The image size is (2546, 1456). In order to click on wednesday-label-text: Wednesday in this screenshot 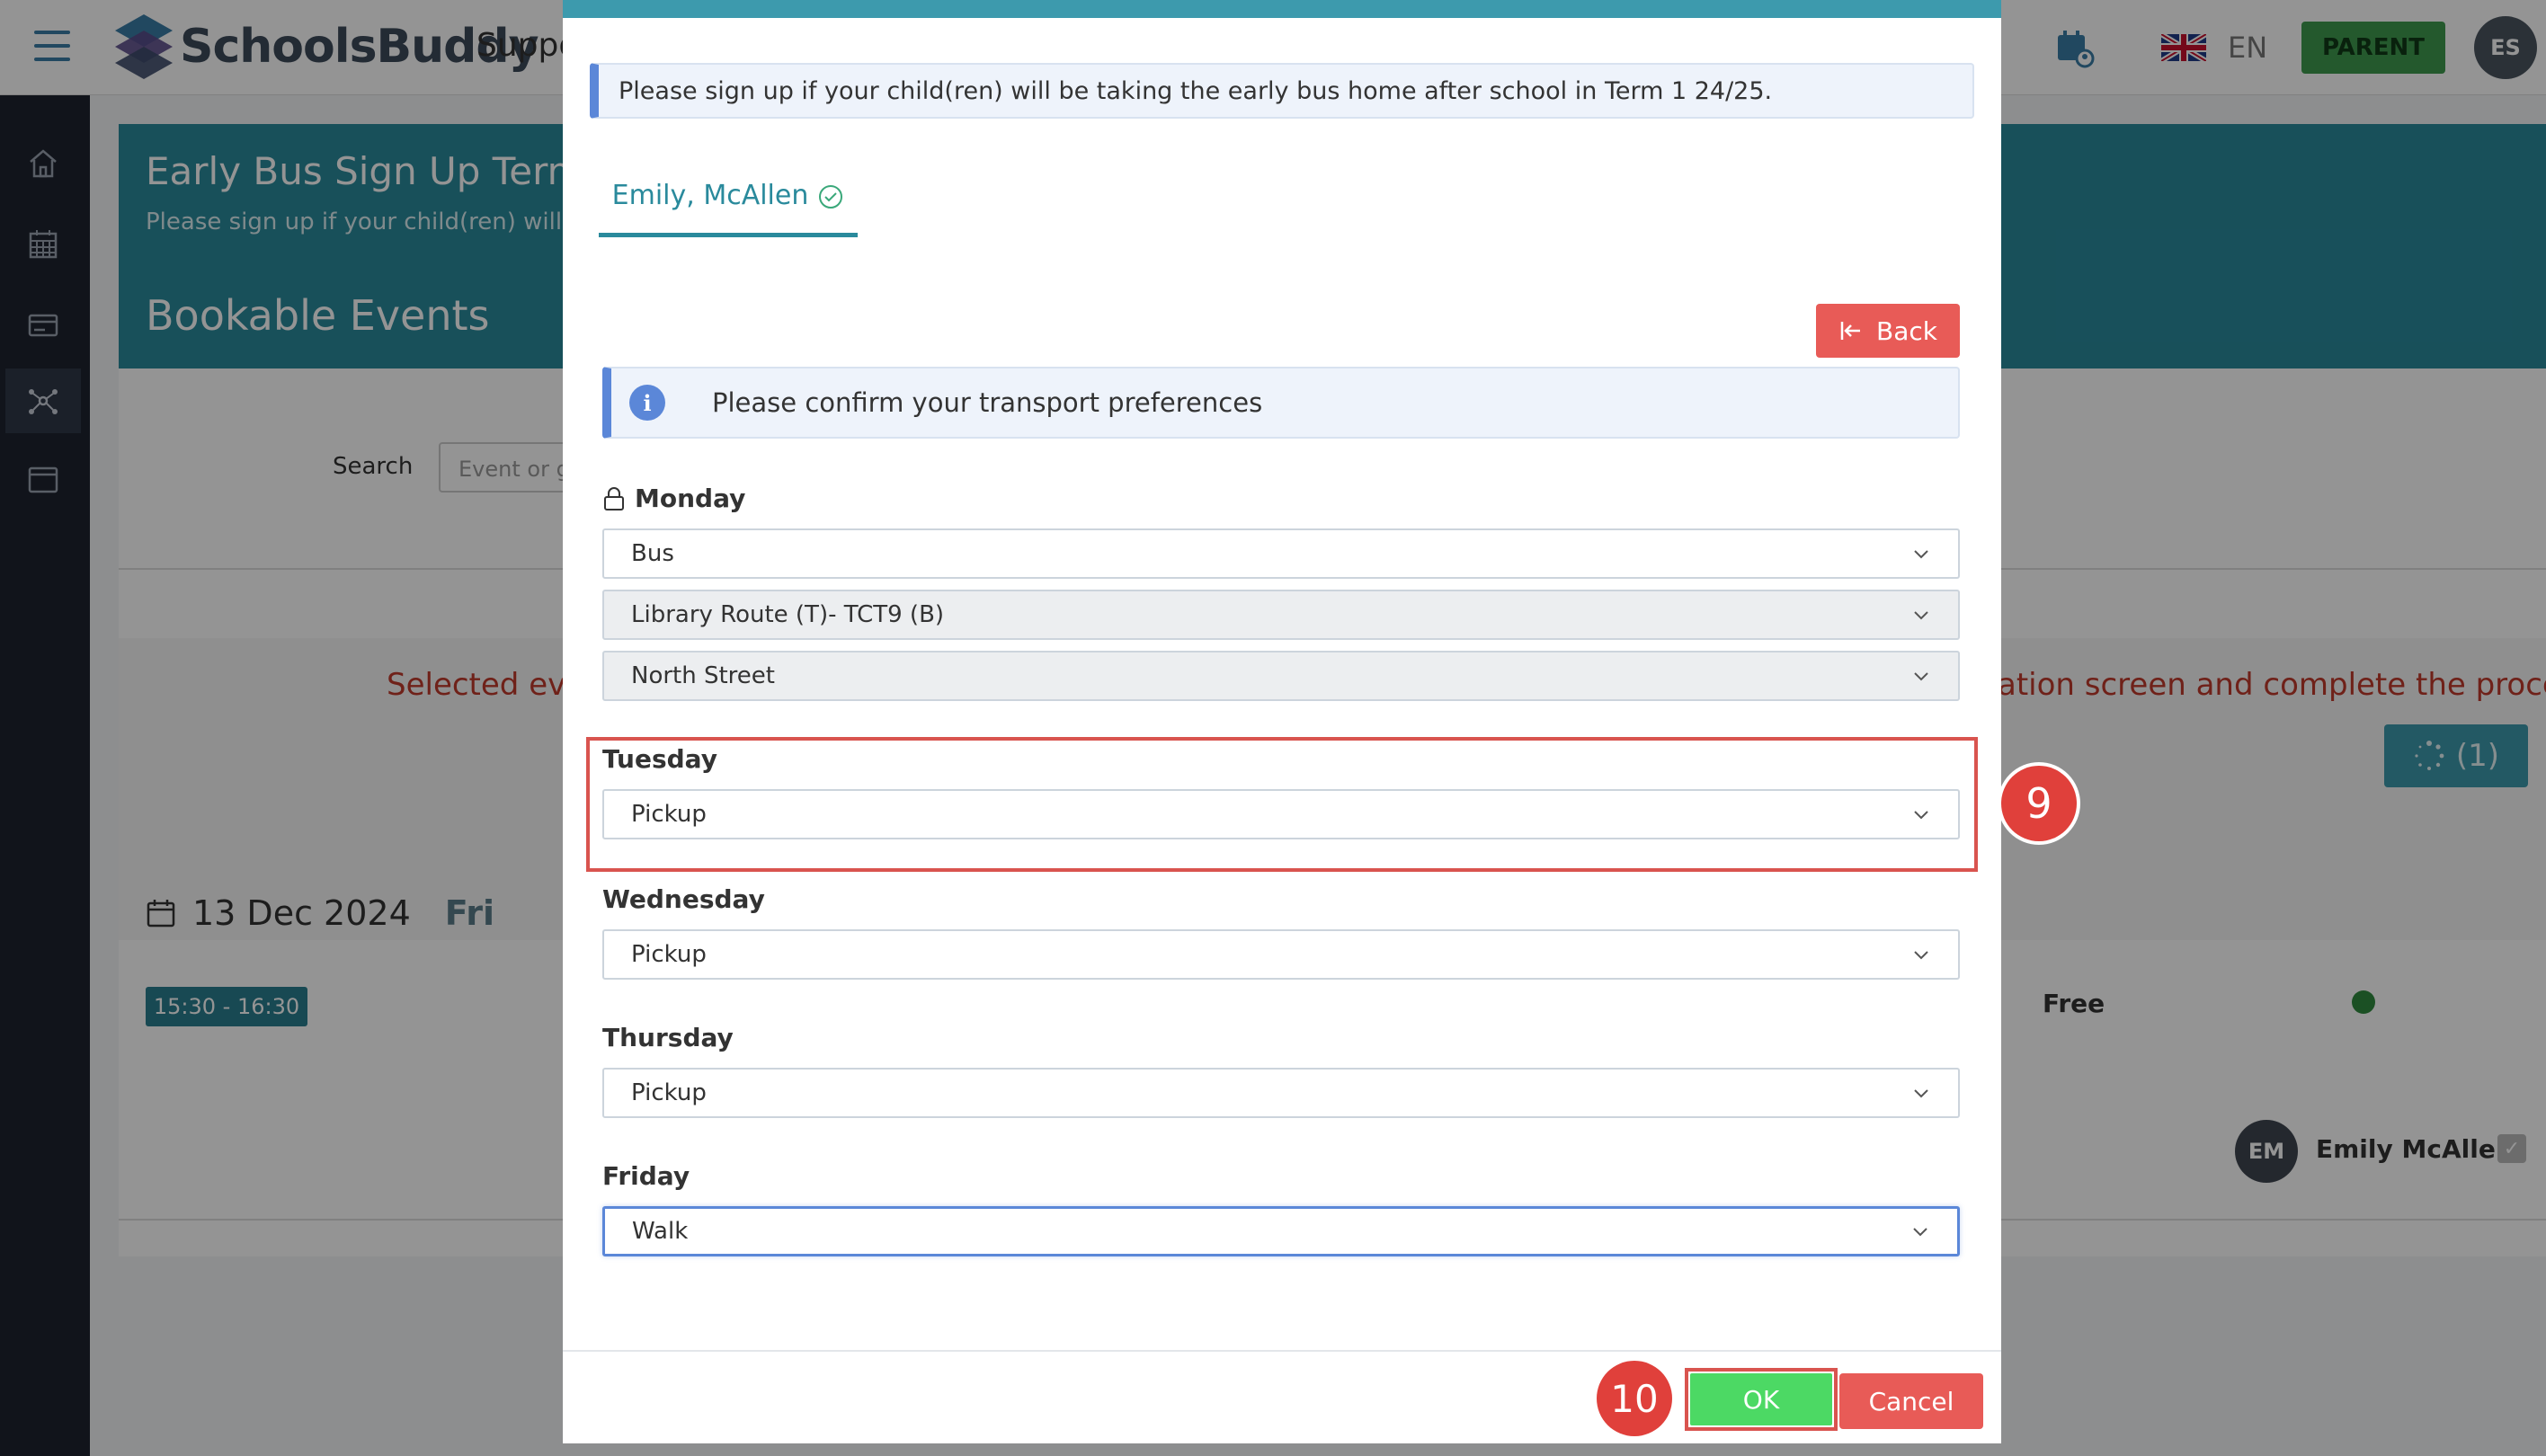, I will do `click(683, 899)`.